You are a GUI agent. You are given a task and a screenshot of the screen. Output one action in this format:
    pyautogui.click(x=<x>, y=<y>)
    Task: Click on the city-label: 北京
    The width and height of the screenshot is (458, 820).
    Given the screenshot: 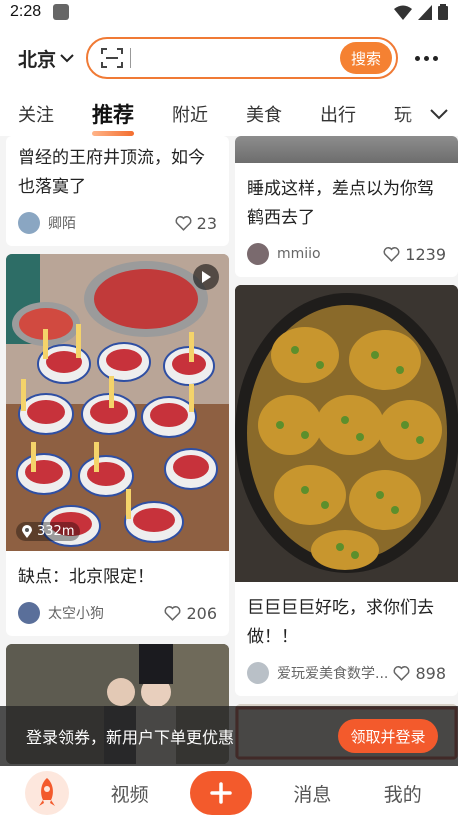 What is the action you would take?
    pyautogui.click(x=37, y=59)
    